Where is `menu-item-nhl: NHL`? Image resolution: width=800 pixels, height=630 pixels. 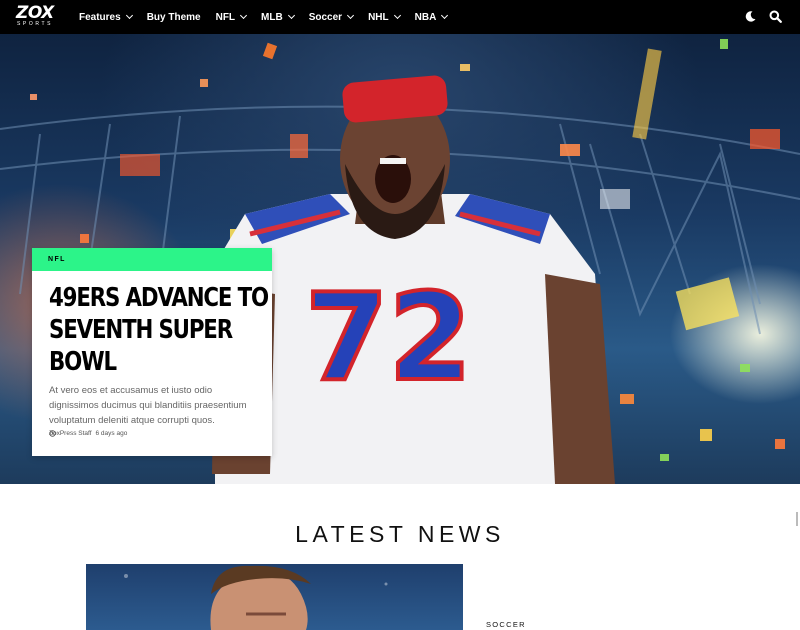 menu-item-nhl: NHL is located at coordinates (384, 17).